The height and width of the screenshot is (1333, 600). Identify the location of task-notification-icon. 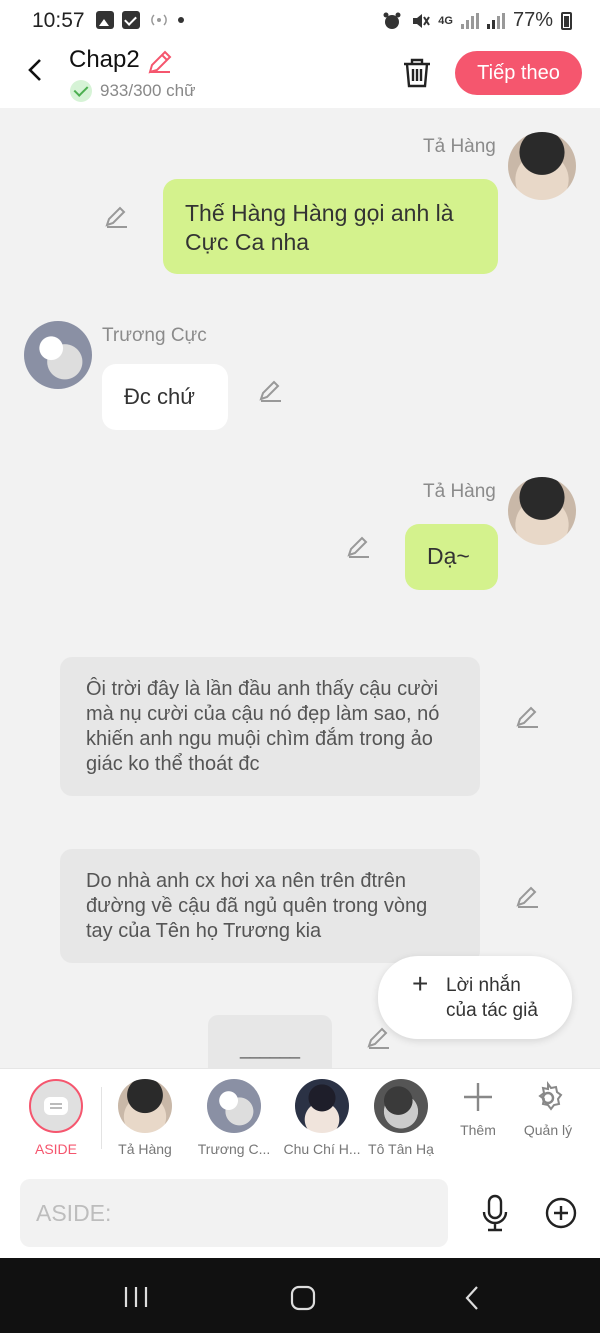
(131, 20).